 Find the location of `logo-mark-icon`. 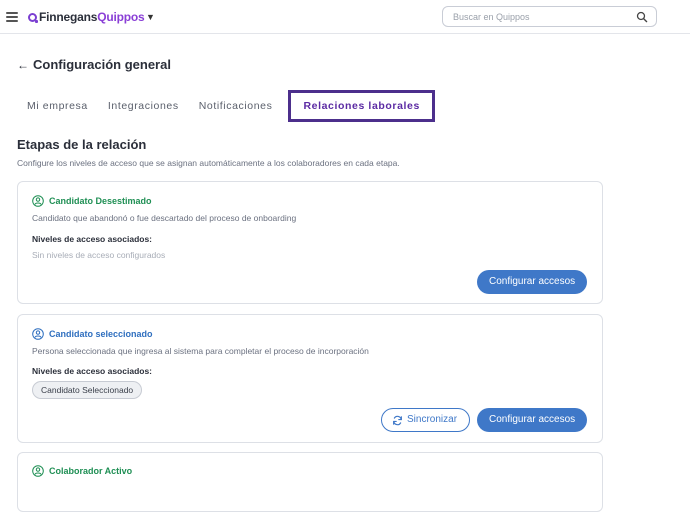

logo-mark-icon is located at coordinates (33, 17).